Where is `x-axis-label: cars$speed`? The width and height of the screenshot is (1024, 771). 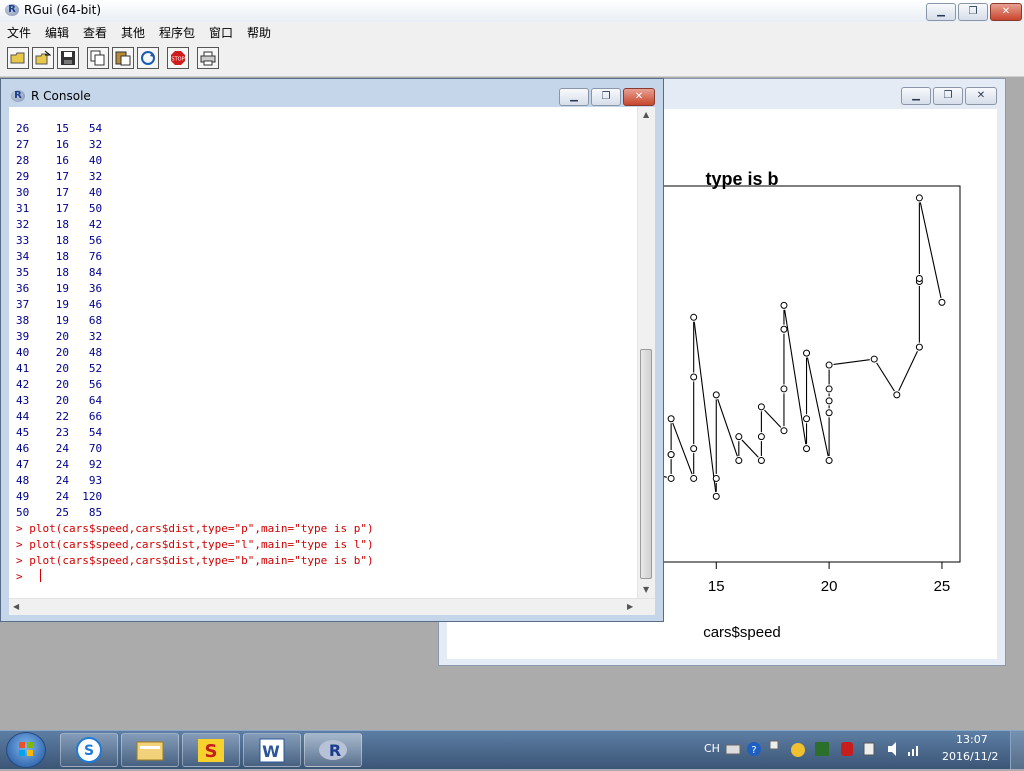
x-axis-label: cars$speed is located at coordinates (742, 632).